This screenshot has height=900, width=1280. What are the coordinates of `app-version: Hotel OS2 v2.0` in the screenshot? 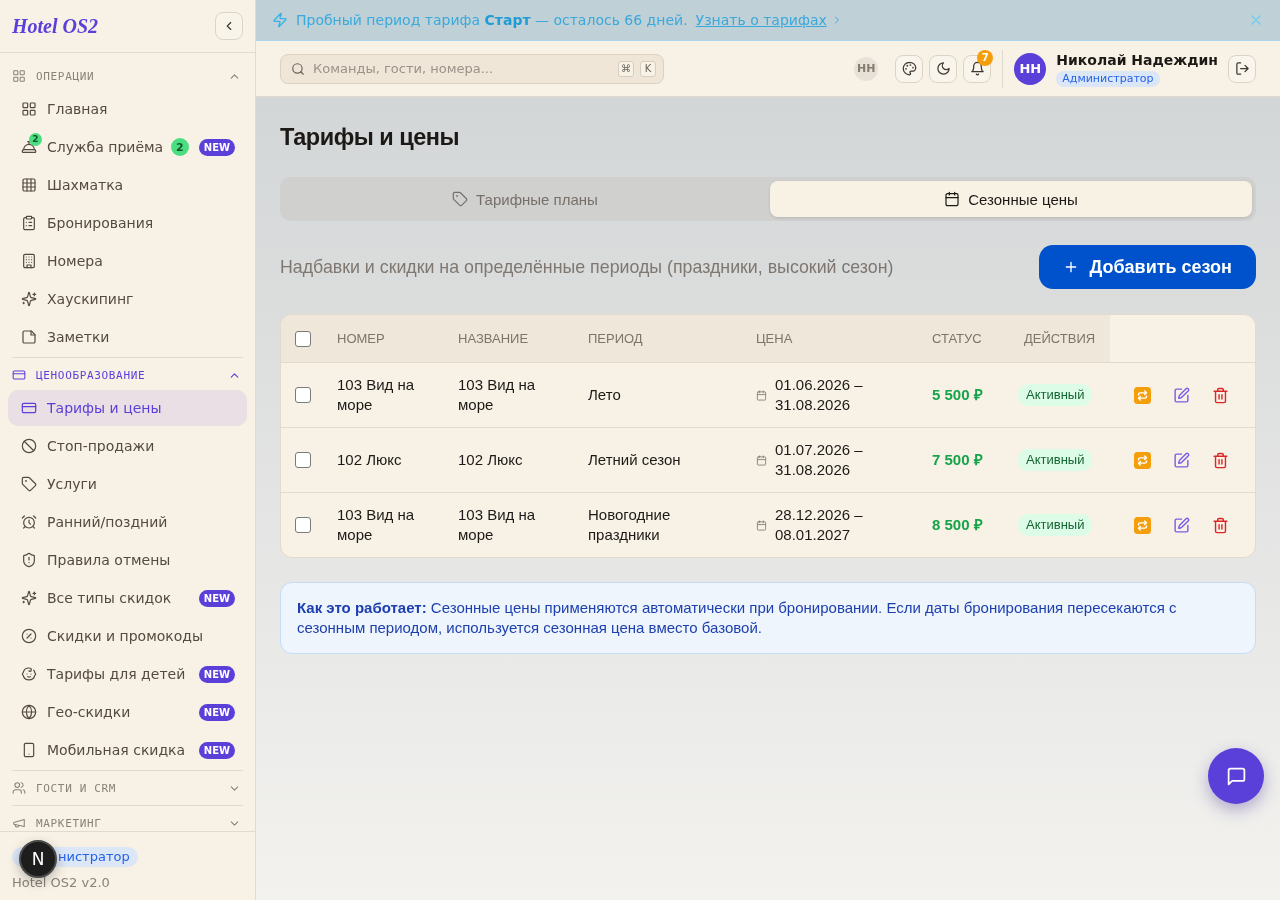 It's located at (61, 882).